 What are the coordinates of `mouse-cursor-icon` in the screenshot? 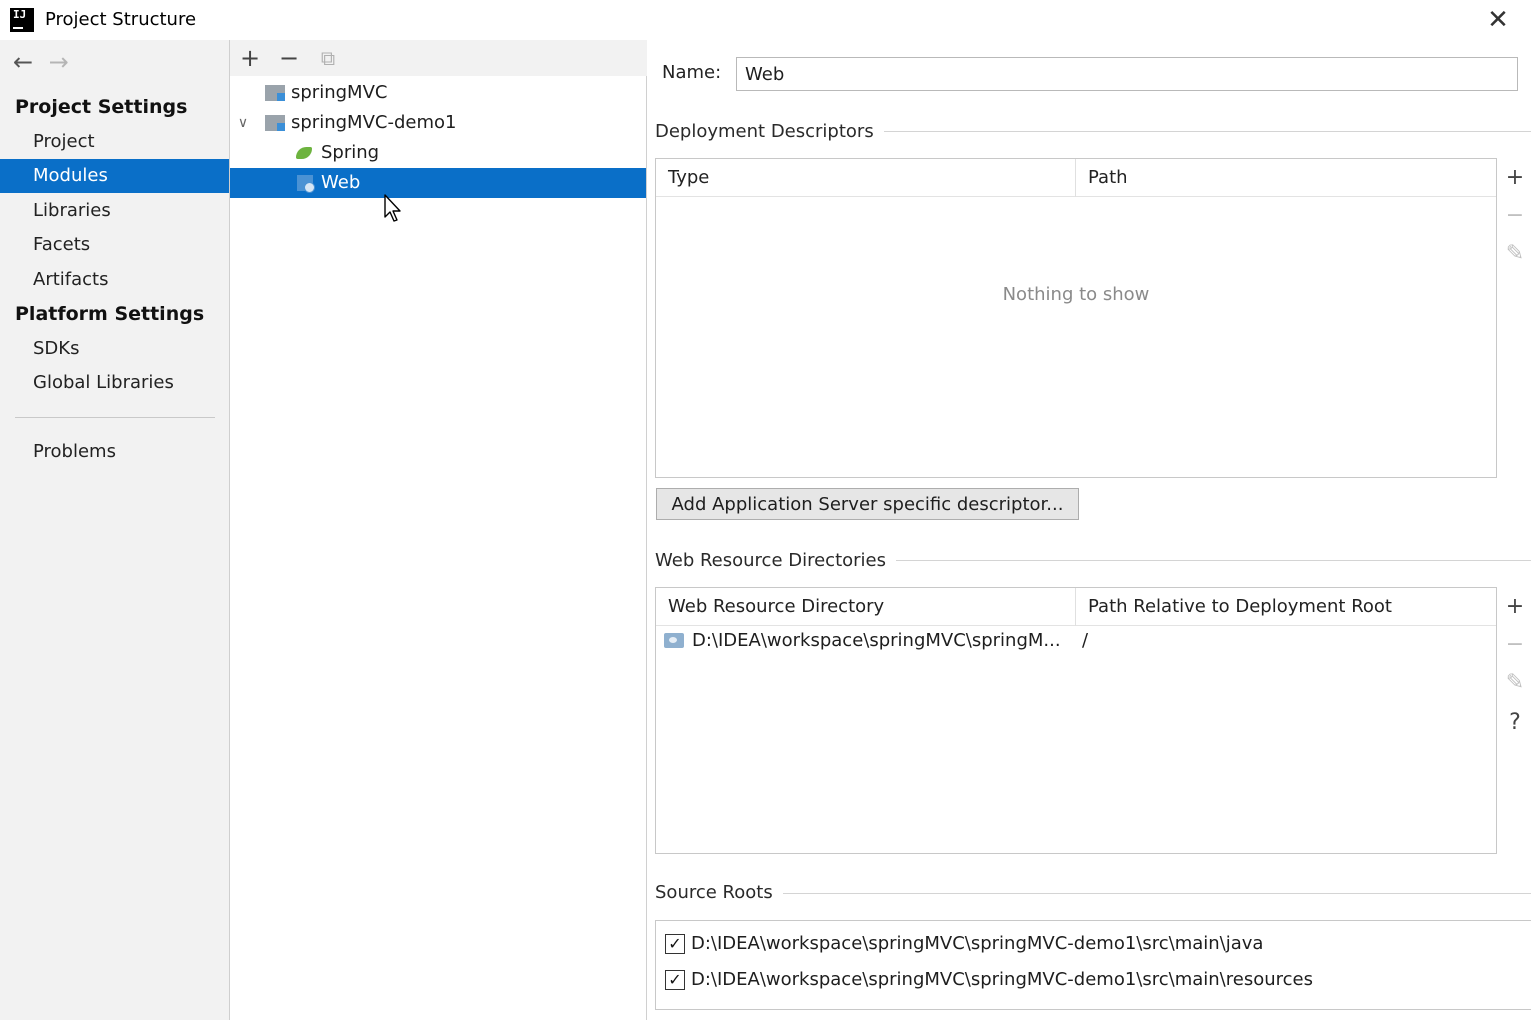 It's located at (392, 208).